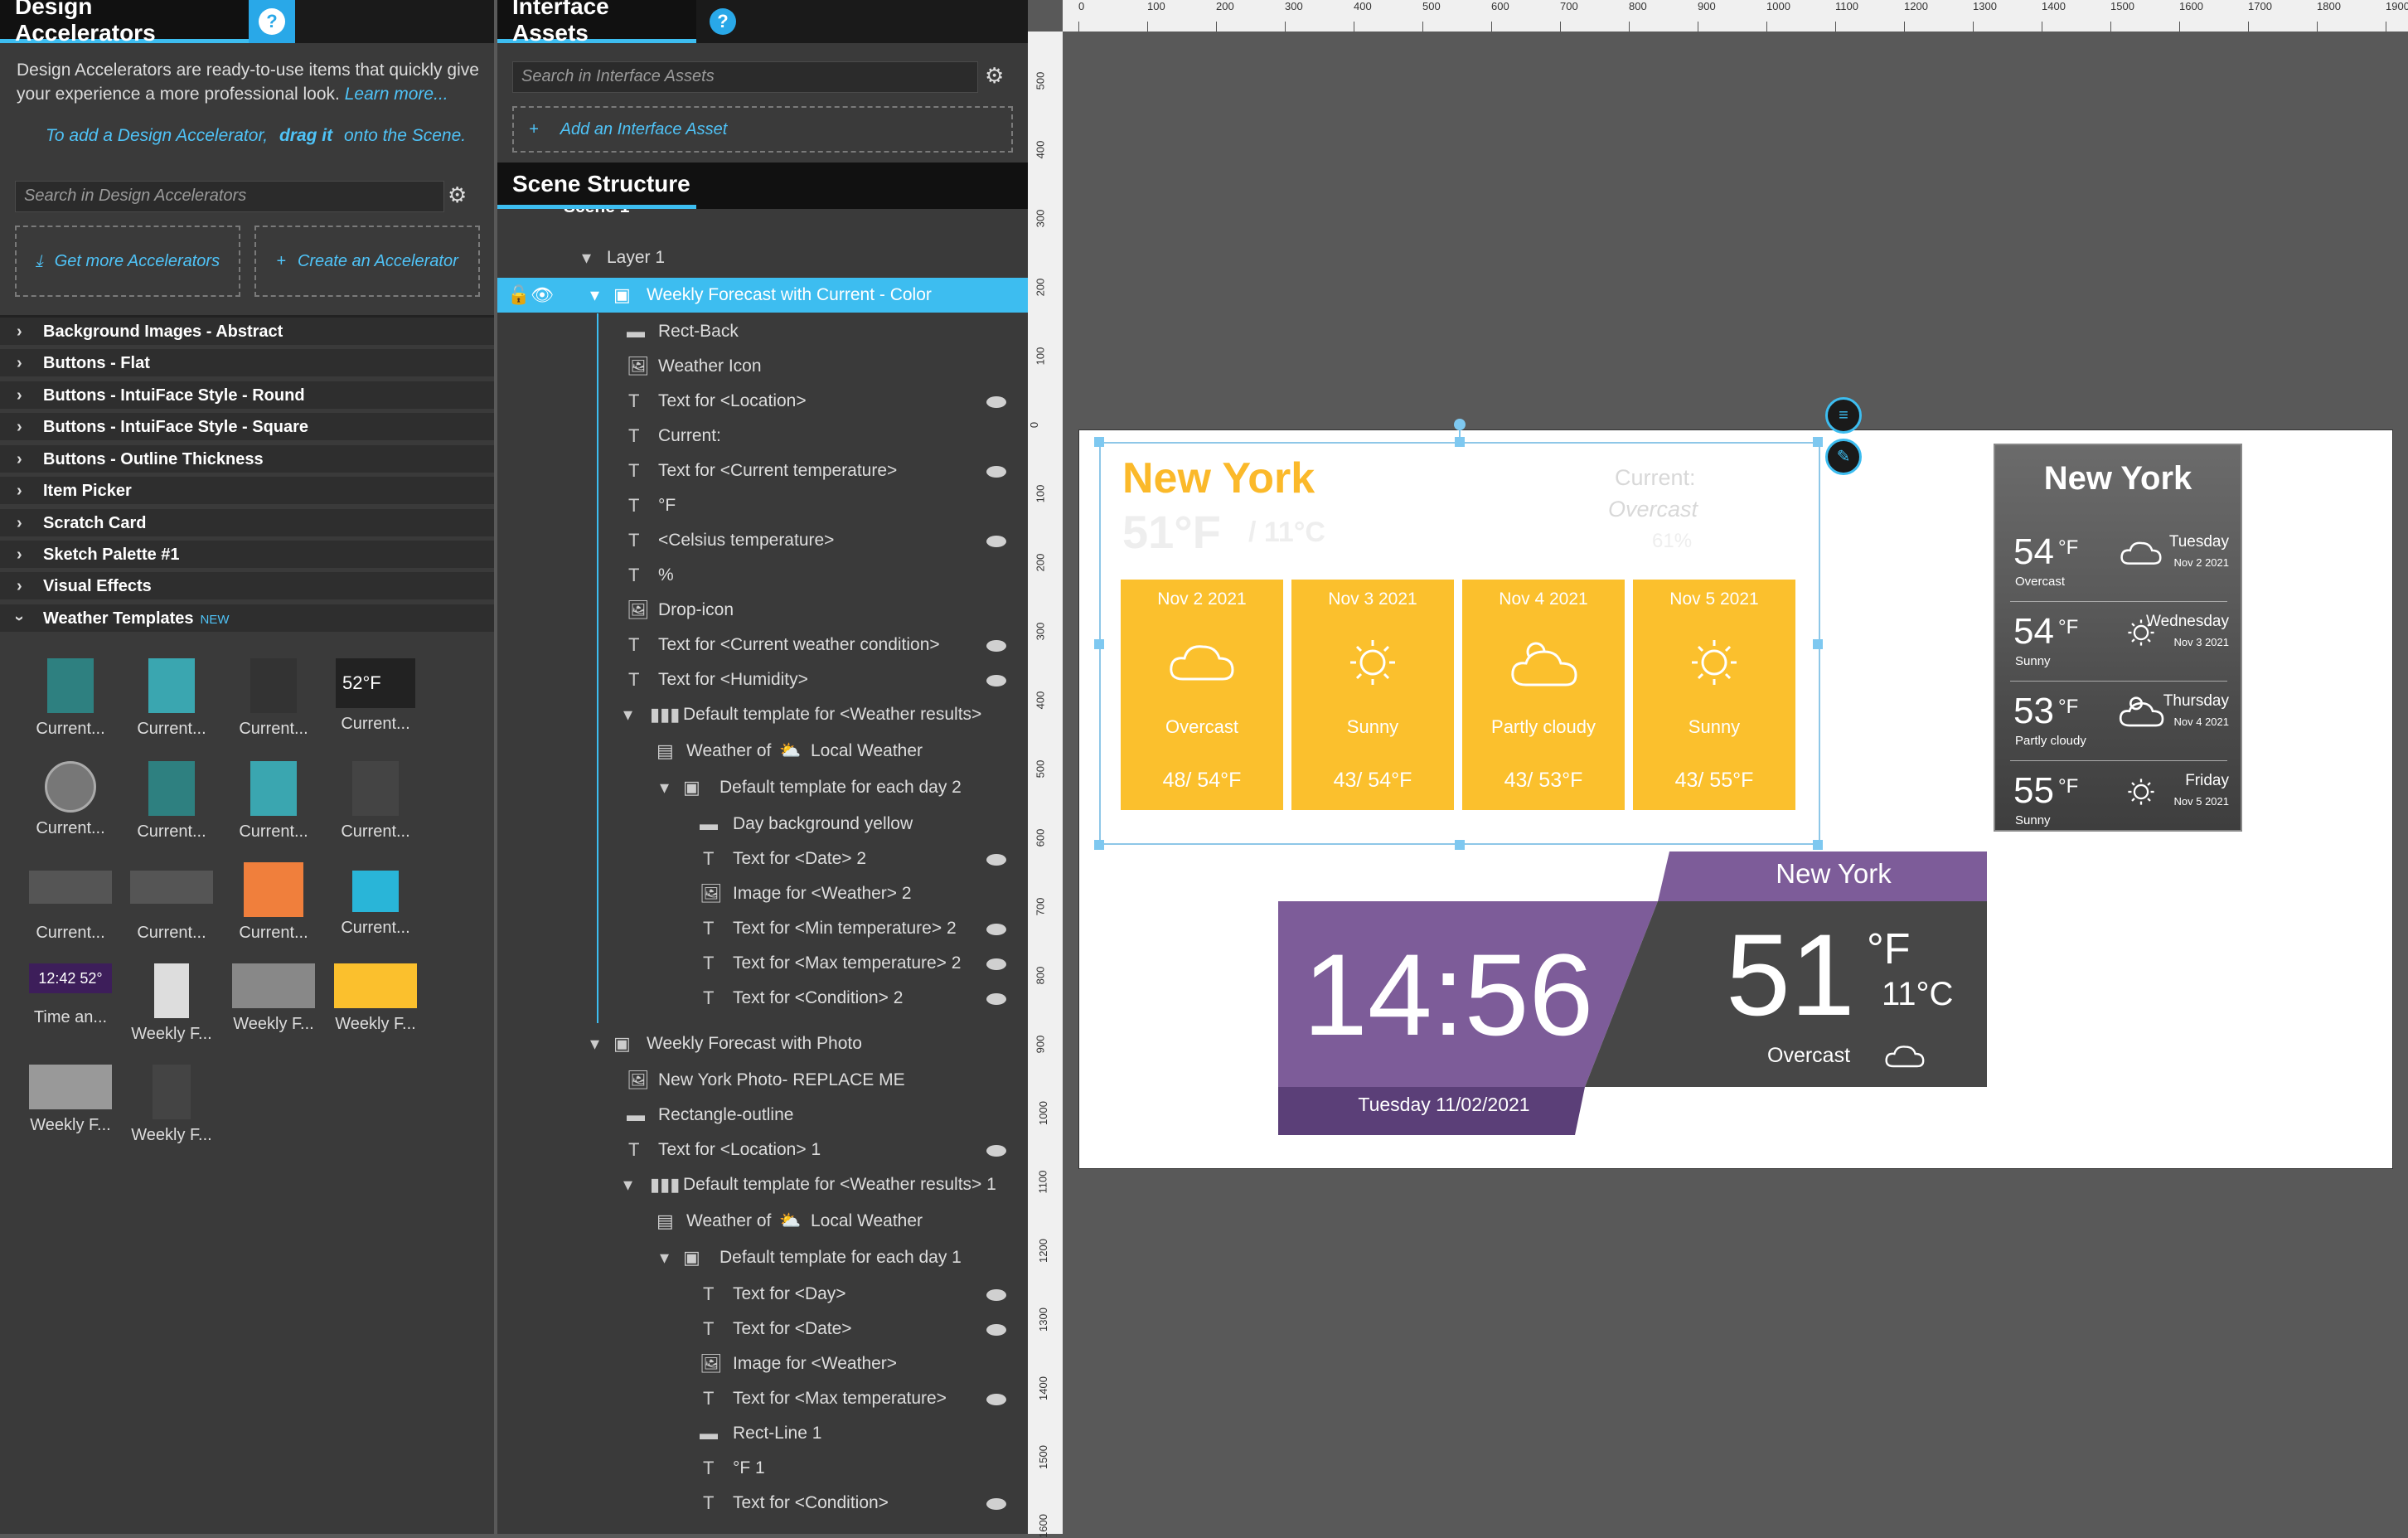 The height and width of the screenshot is (1538, 2408). I want to click on category-sketch-palette: › Sketch Palette #1, so click(247, 555).